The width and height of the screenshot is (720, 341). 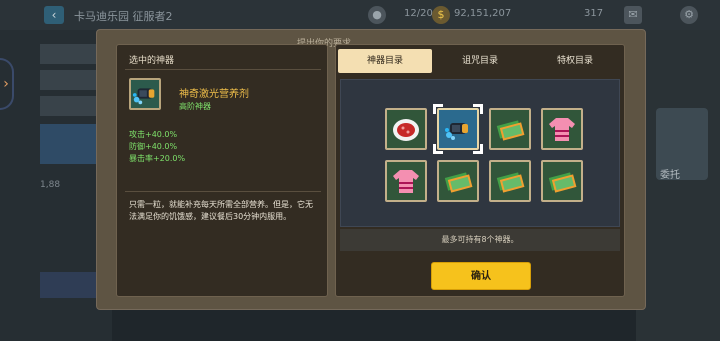 What do you see at coordinates (152, 61) in the screenshot?
I see `panel-header: 选中的神器` at bounding box center [152, 61].